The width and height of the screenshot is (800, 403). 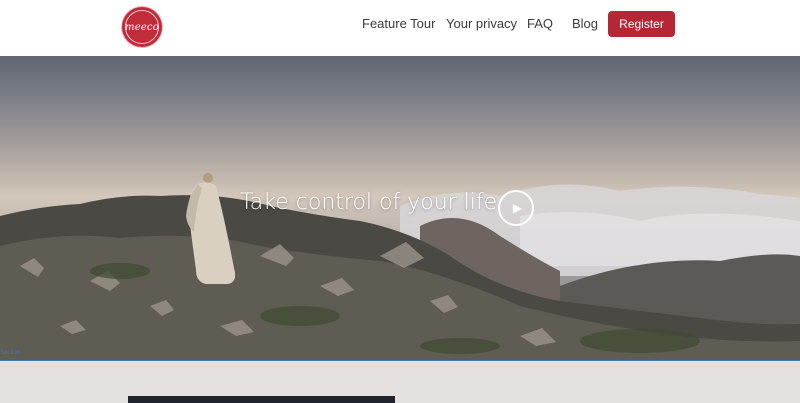 What do you see at coordinates (585, 23) in the screenshot?
I see `nav-blog: Blog` at bounding box center [585, 23].